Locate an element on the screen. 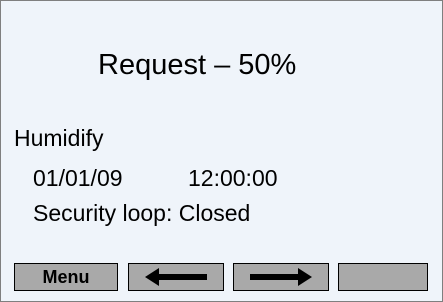 The height and width of the screenshot is (302, 443). menu-button: Menu is located at coordinates (66, 277).